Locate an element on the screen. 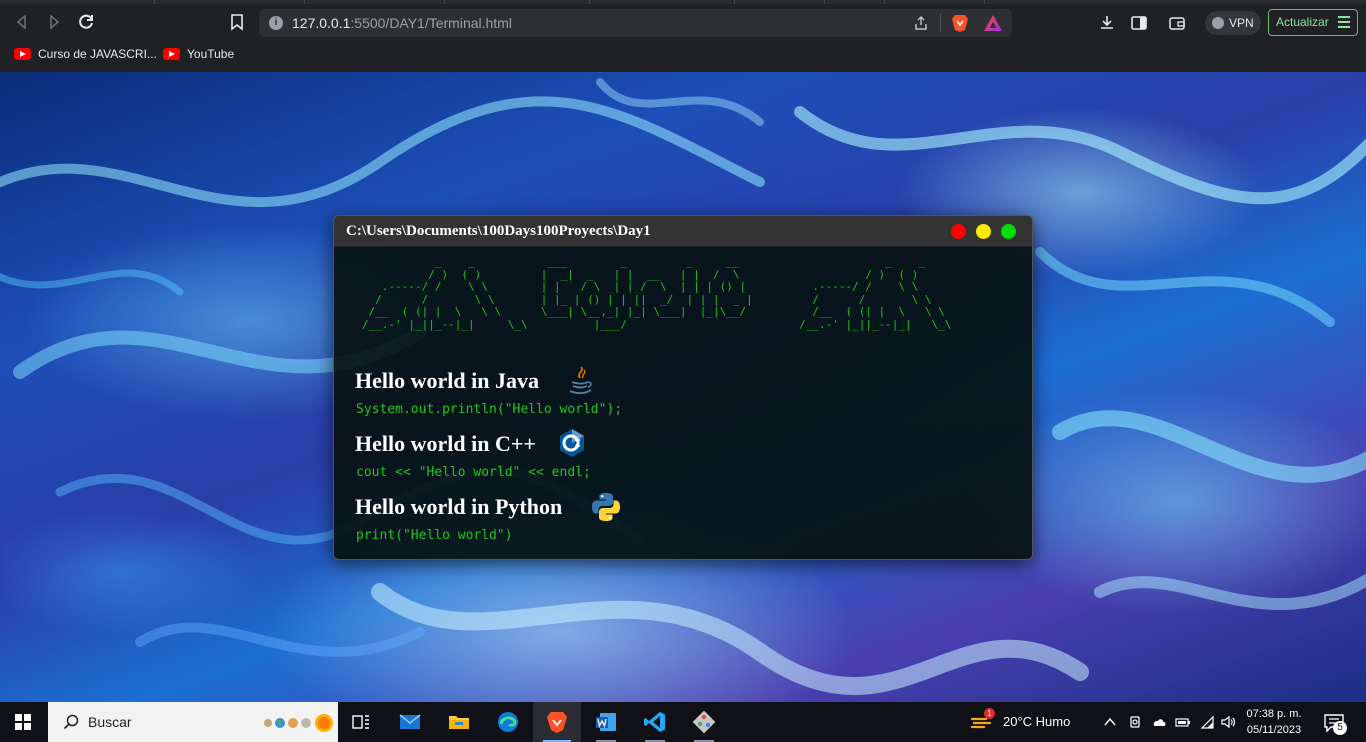 This screenshot has height=742, width=1366. menu-icon is located at coordinates (1344, 22).